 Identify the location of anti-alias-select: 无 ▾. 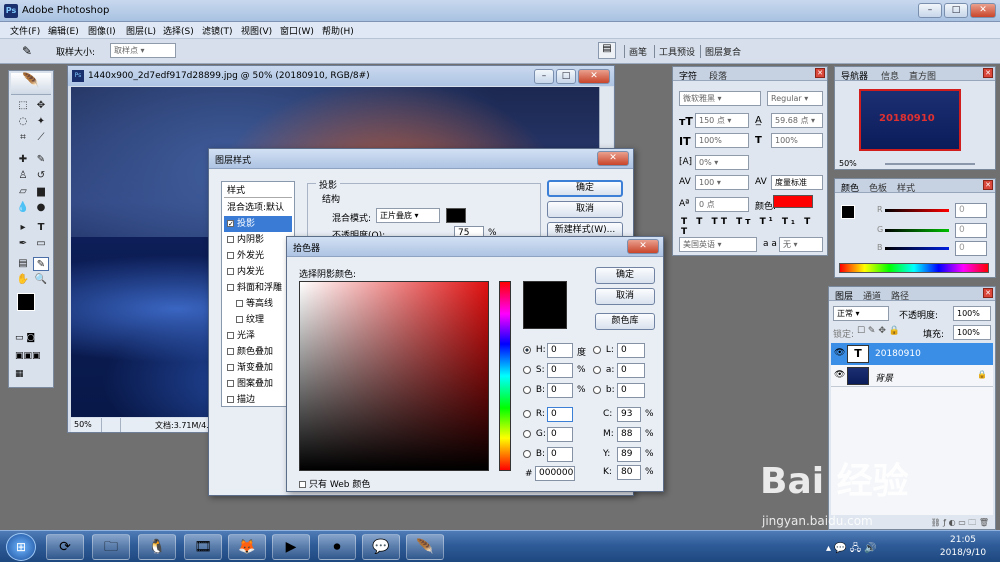
(801, 244).